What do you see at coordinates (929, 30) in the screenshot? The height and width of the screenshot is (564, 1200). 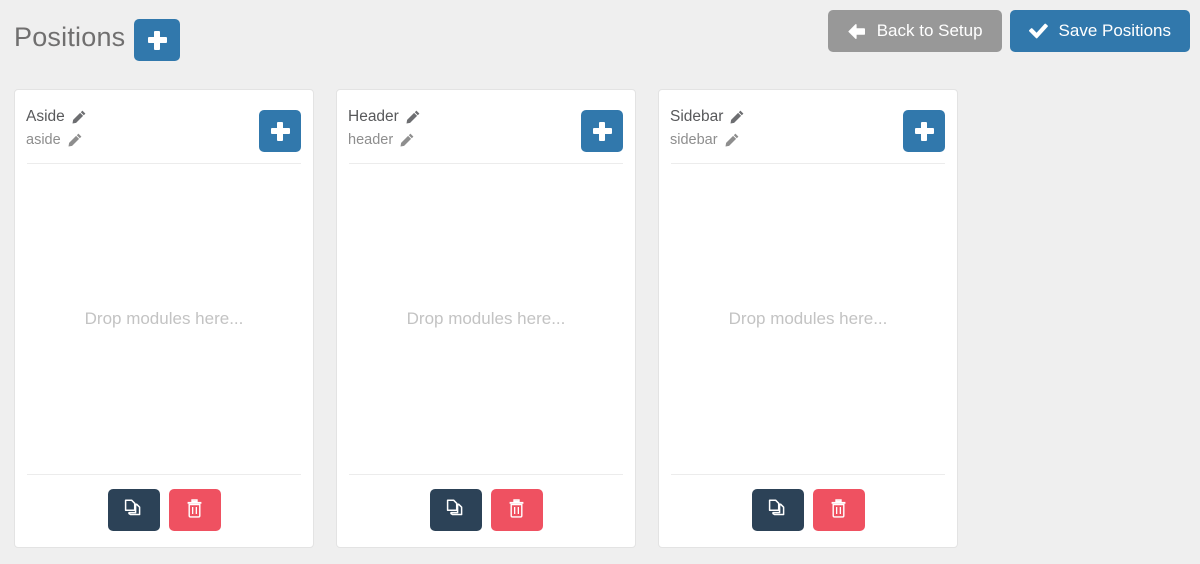 I see `back-to-setup-label: Back to Setup` at bounding box center [929, 30].